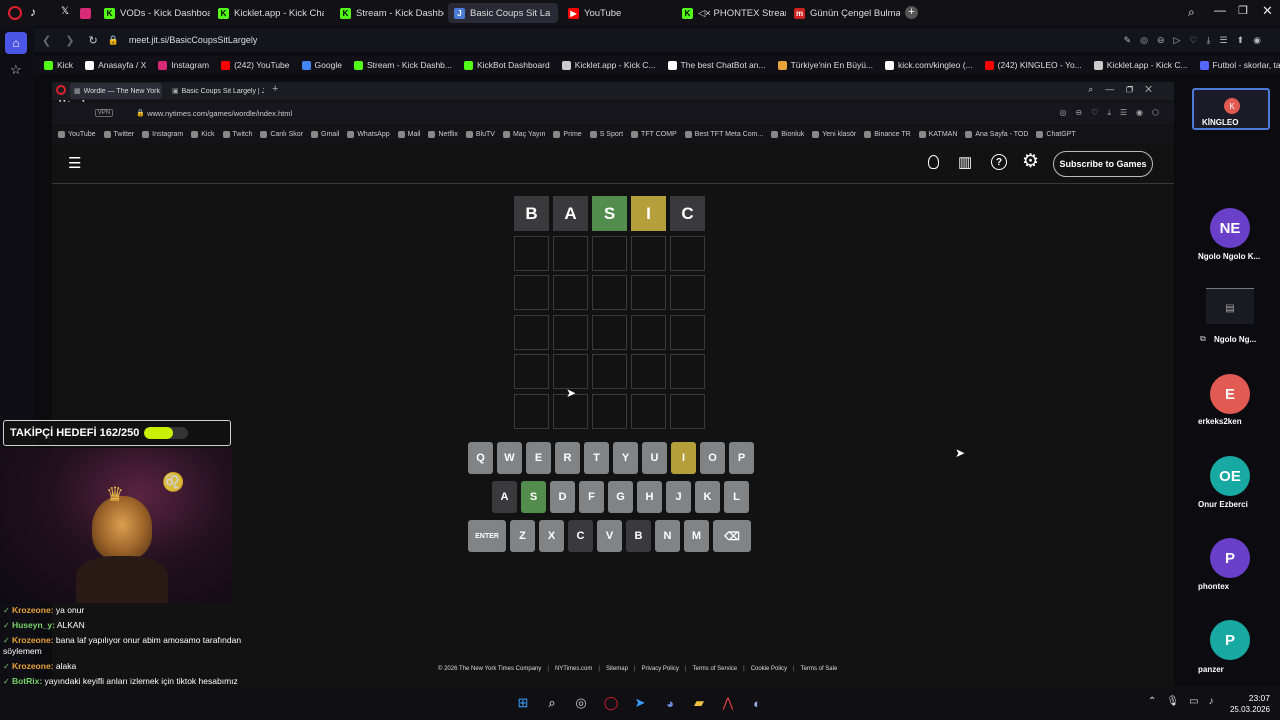 This screenshot has height=720, width=1280. What do you see at coordinates (408, 134) in the screenshot?
I see `inner-bookmark-item: Mail` at bounding box center [408, 134].